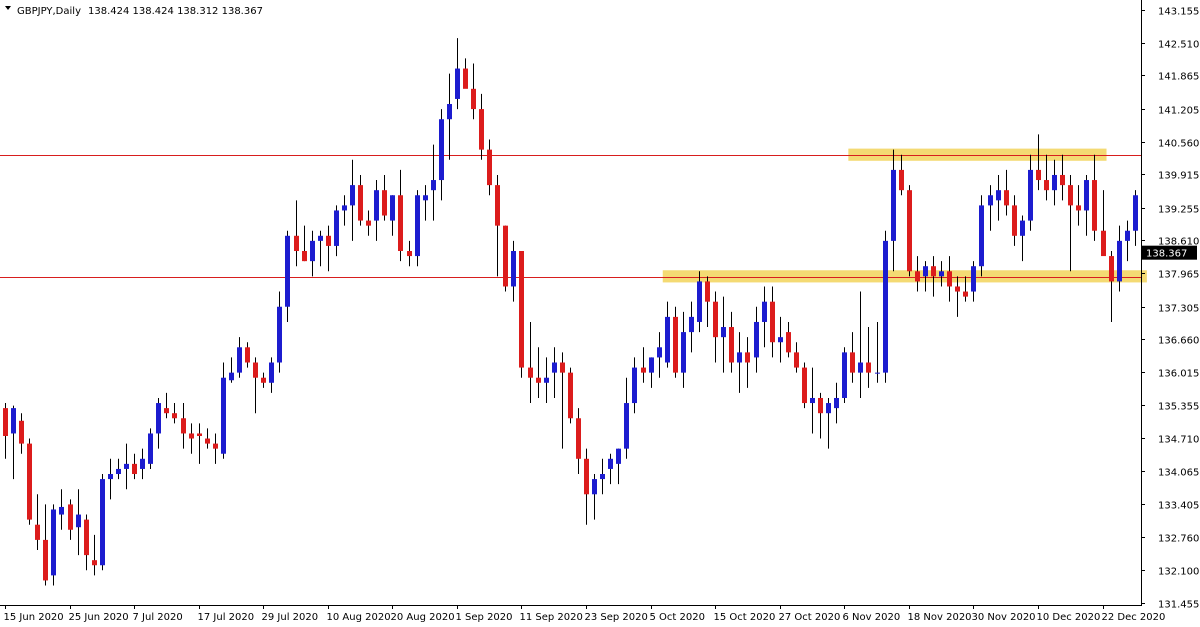 This screenshot has width=1200, height=627. I want to click on y-tick-label: 136.660, so click(1178, 341).